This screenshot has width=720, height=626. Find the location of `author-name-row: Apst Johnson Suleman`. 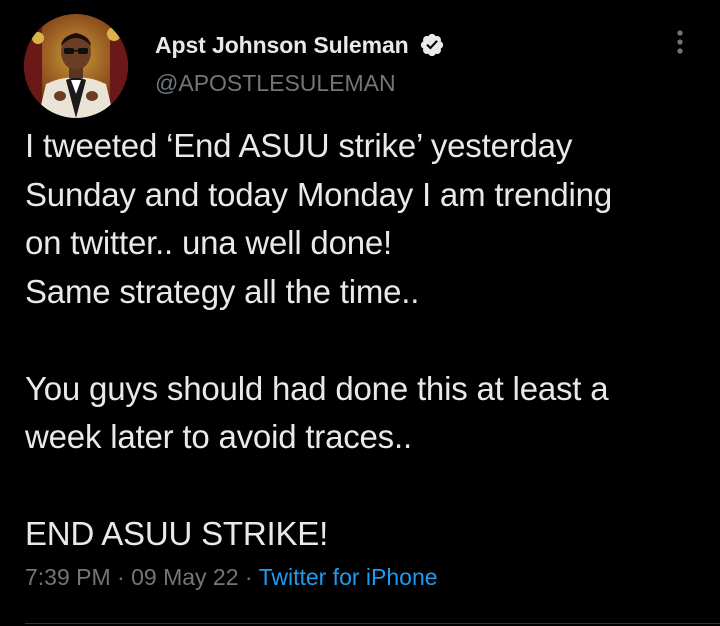

author-name-row: Apst Johnson Suleman is located at coordinates (300, 45).